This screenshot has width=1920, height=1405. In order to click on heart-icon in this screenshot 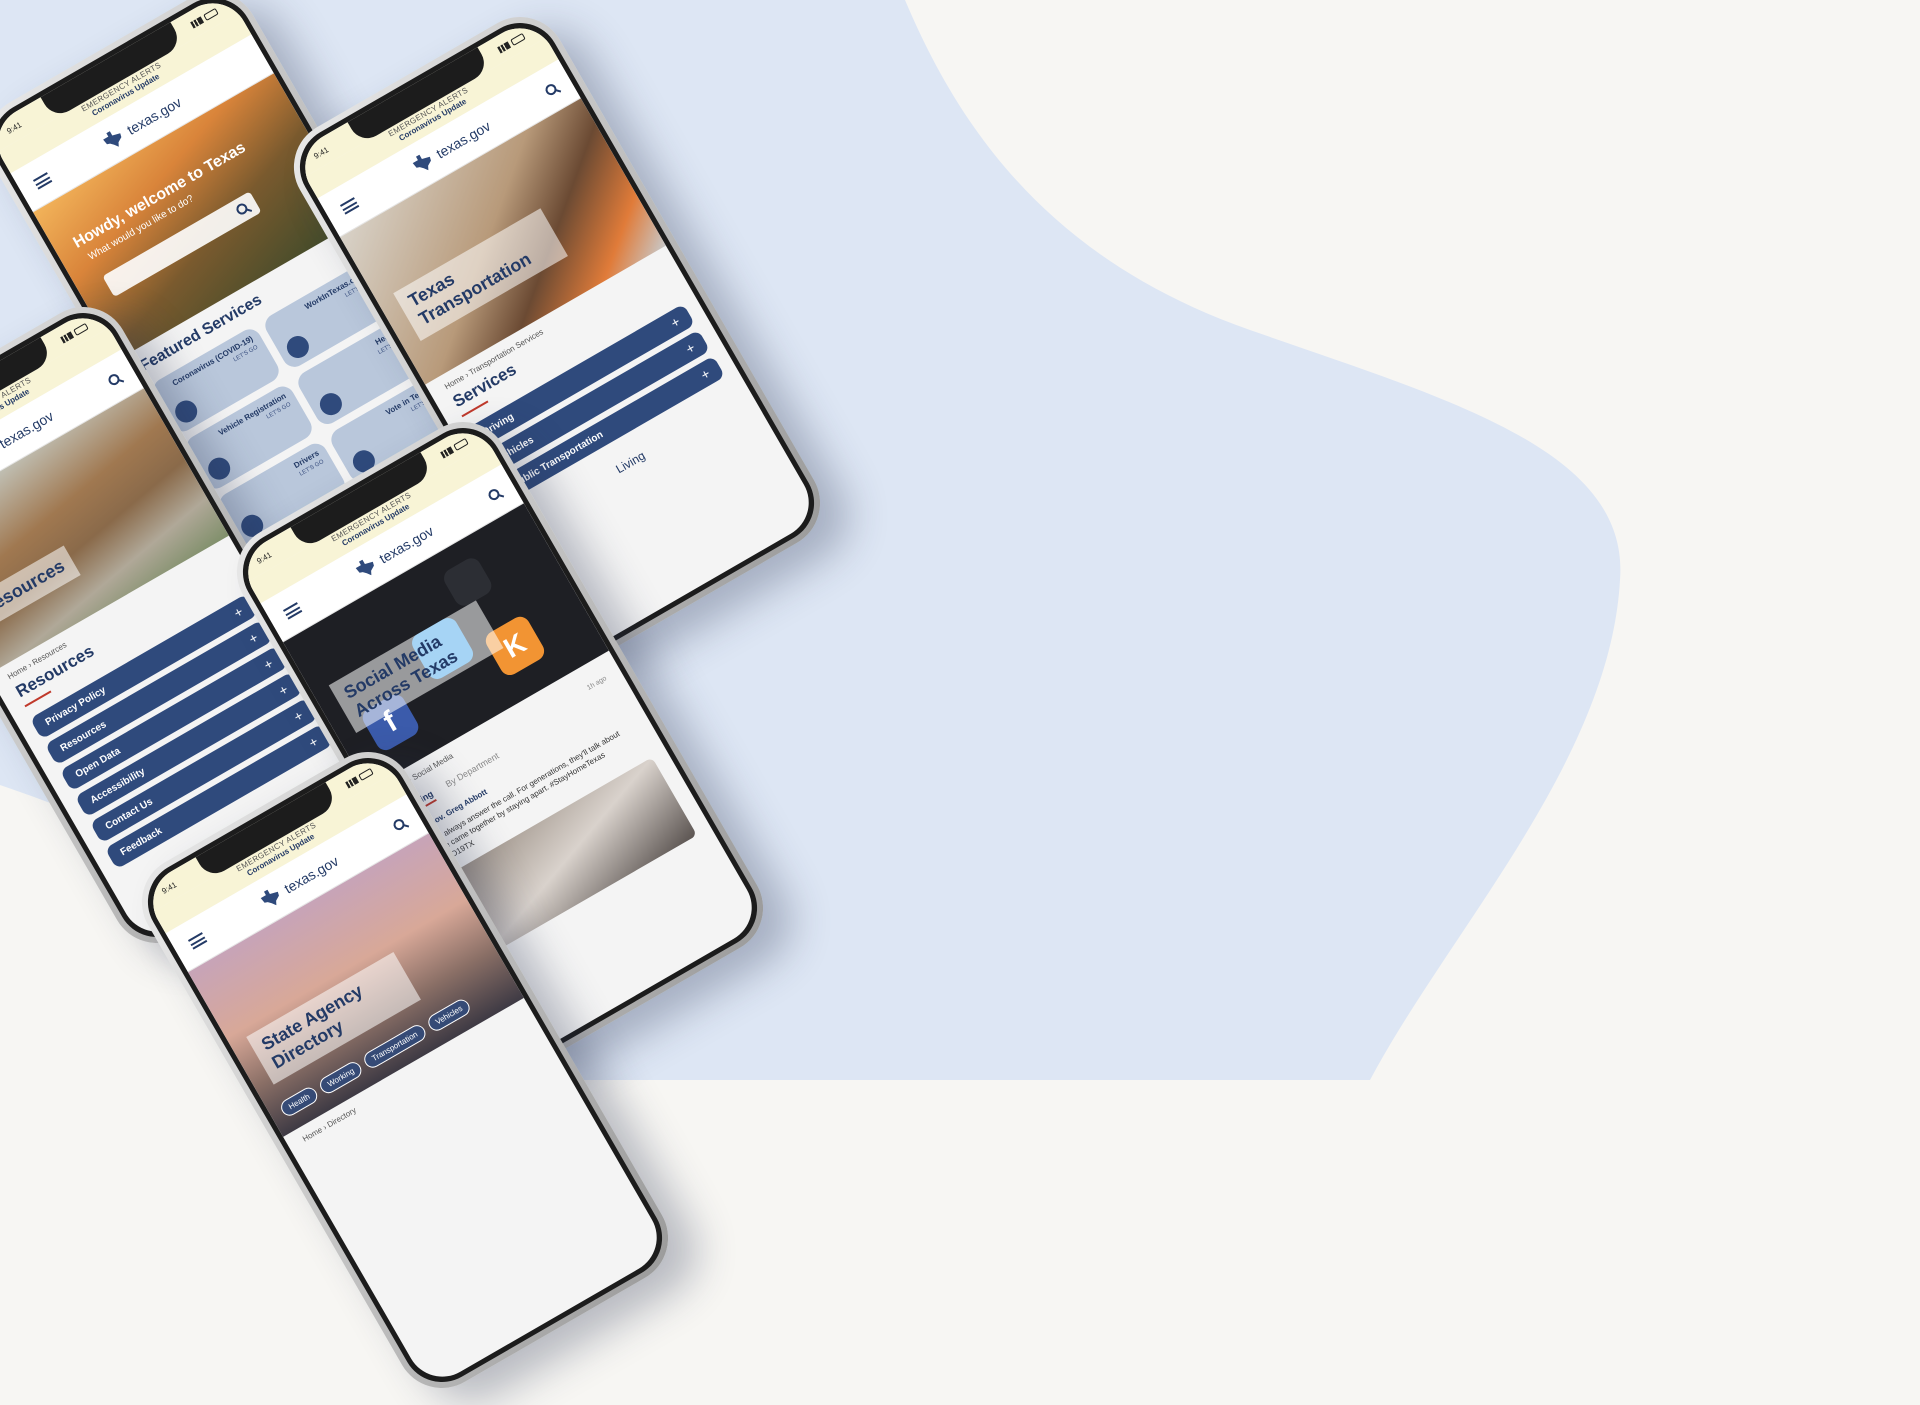, I will do `click(330, 404)`.